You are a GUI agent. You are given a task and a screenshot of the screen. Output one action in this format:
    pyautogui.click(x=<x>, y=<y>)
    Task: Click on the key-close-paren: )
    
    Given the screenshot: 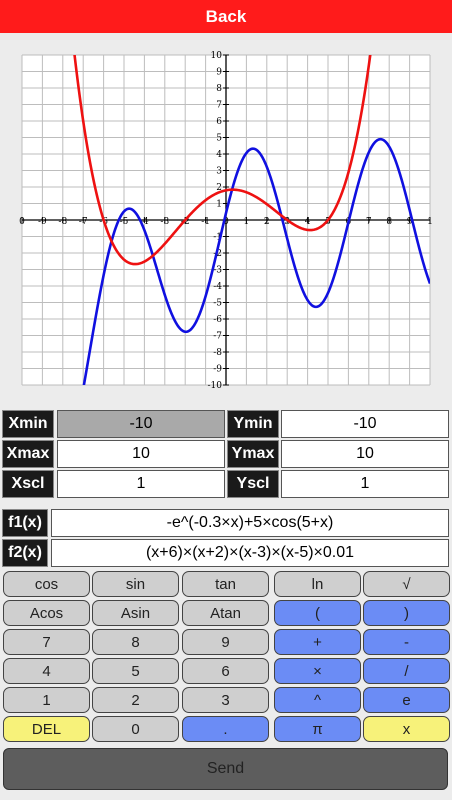 What is the action you would take?
    pyautogui.click(x=406, y=613)
    